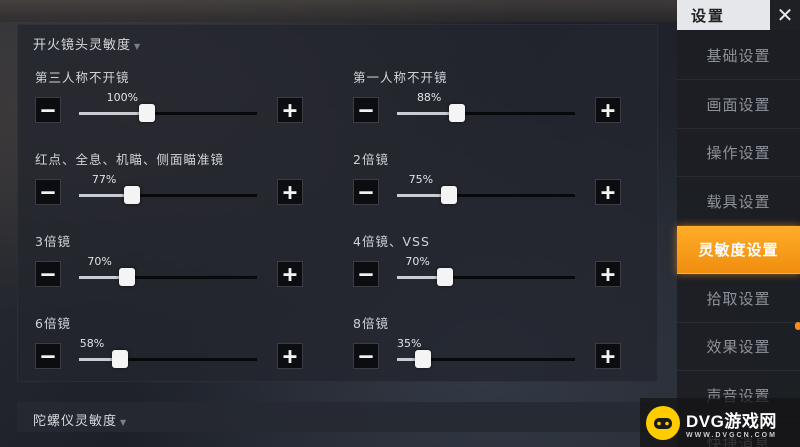 The height and width of the screenshot is (447, 800). What do you see at coordinates (130, 159) in the screenshot?
I see `setting-label: 红点、全息、机瞄、侧面瞄准镜` at bounding box center [130, 159].